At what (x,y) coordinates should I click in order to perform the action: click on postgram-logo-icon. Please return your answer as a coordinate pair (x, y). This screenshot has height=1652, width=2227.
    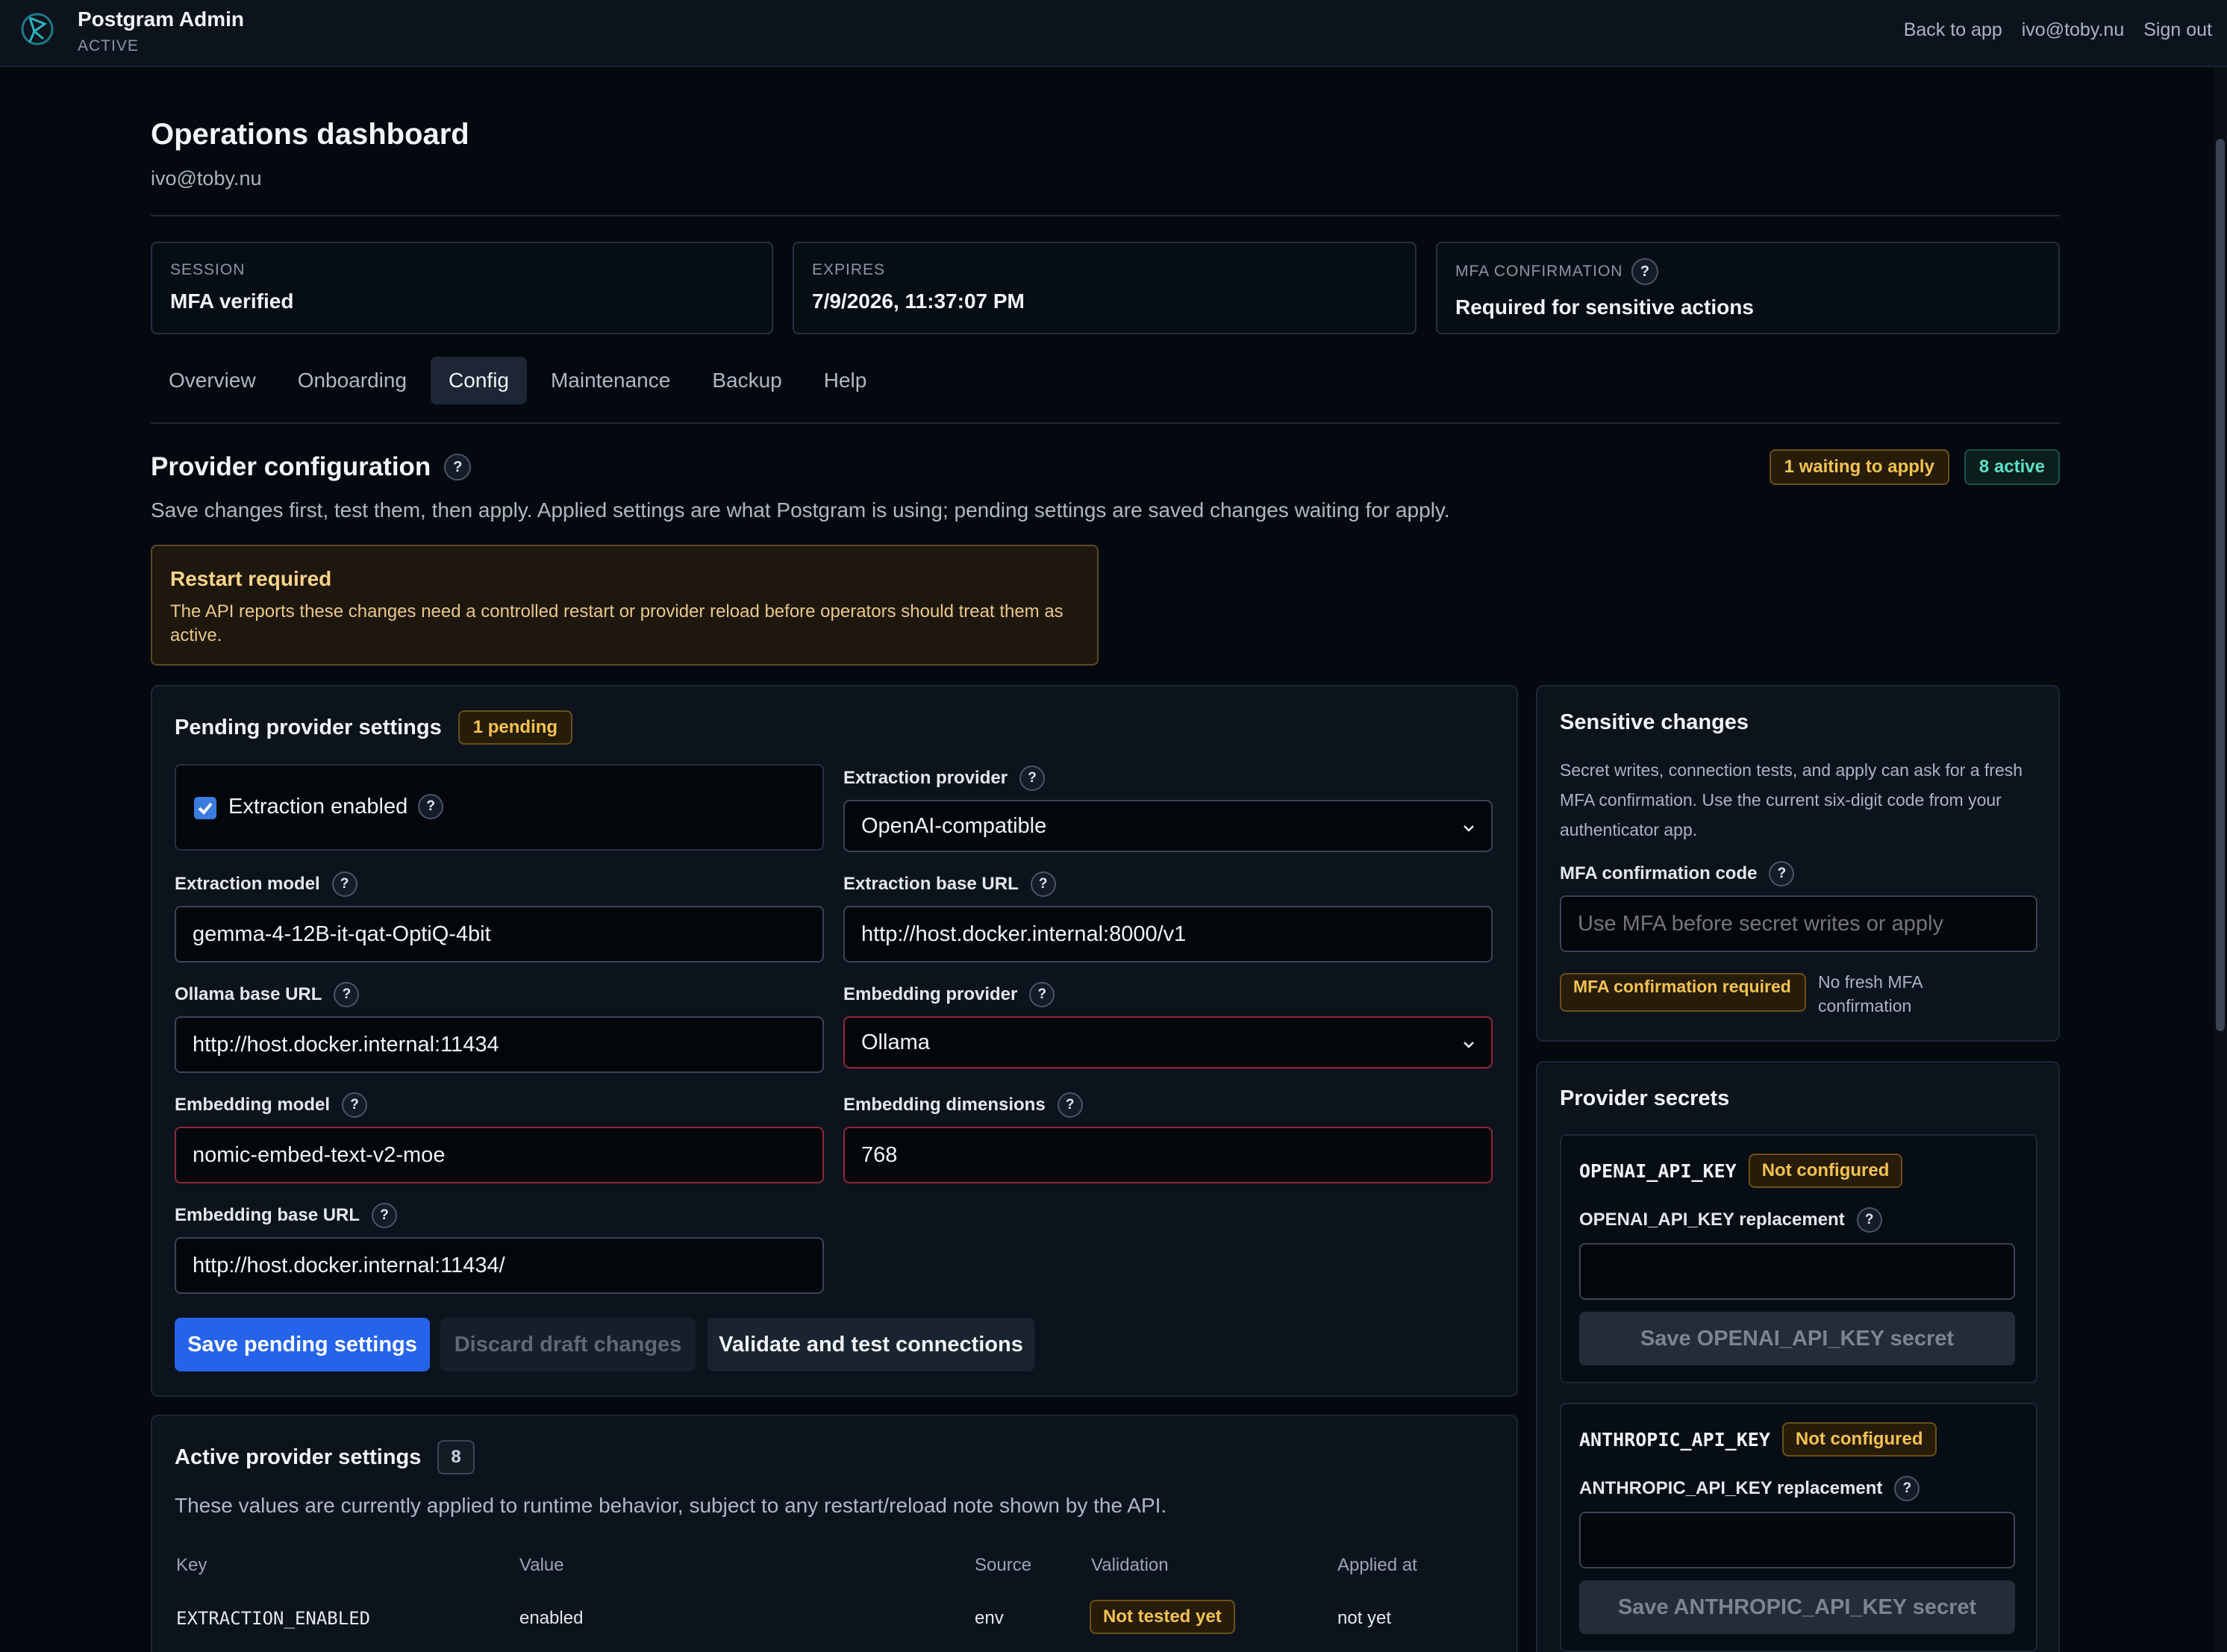
    Looking at the image, I should click on (37, 30).